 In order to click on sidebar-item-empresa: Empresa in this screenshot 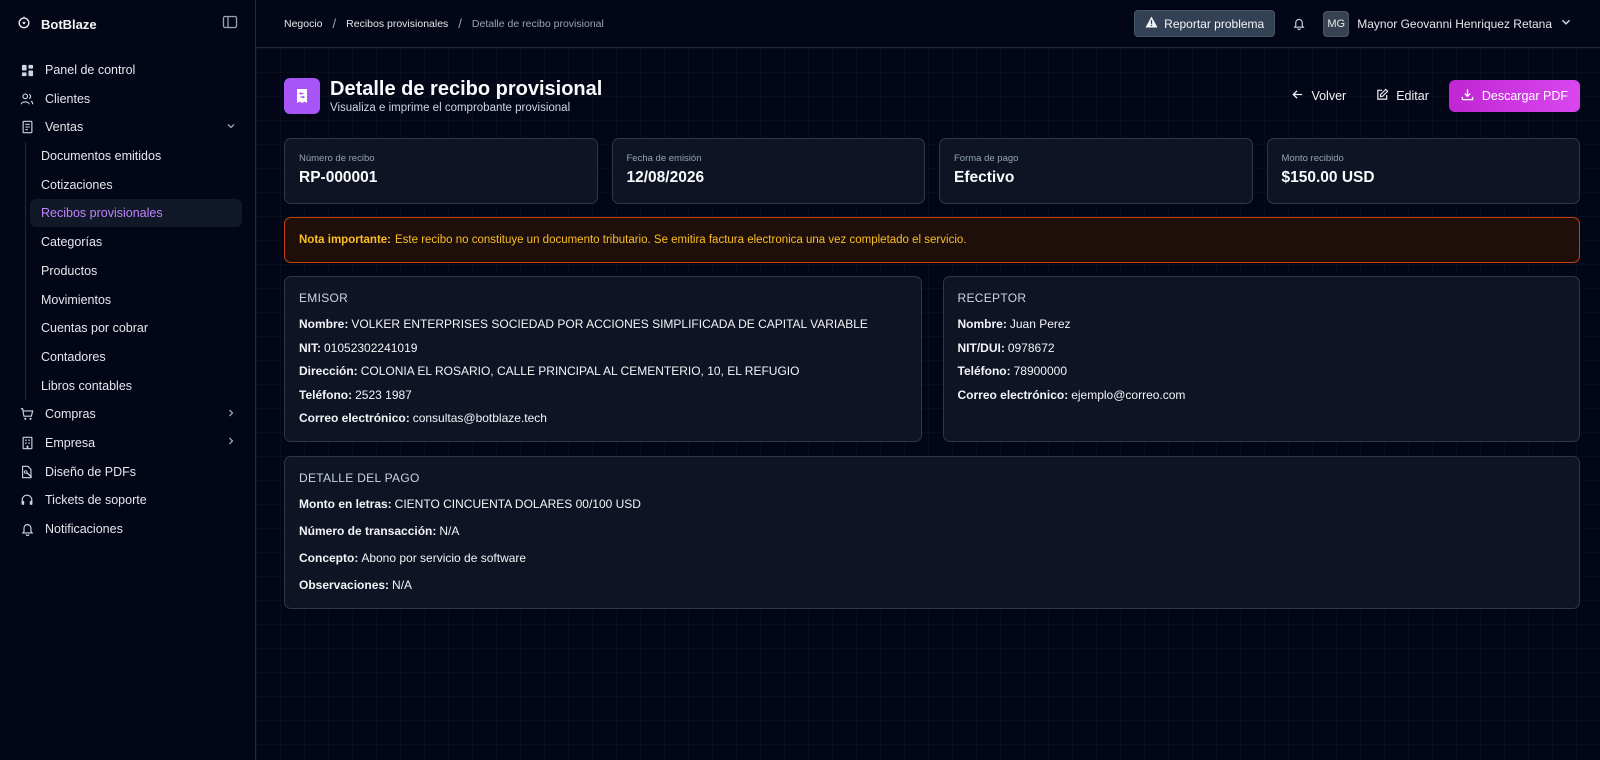, I will do `click(127, 443)`.